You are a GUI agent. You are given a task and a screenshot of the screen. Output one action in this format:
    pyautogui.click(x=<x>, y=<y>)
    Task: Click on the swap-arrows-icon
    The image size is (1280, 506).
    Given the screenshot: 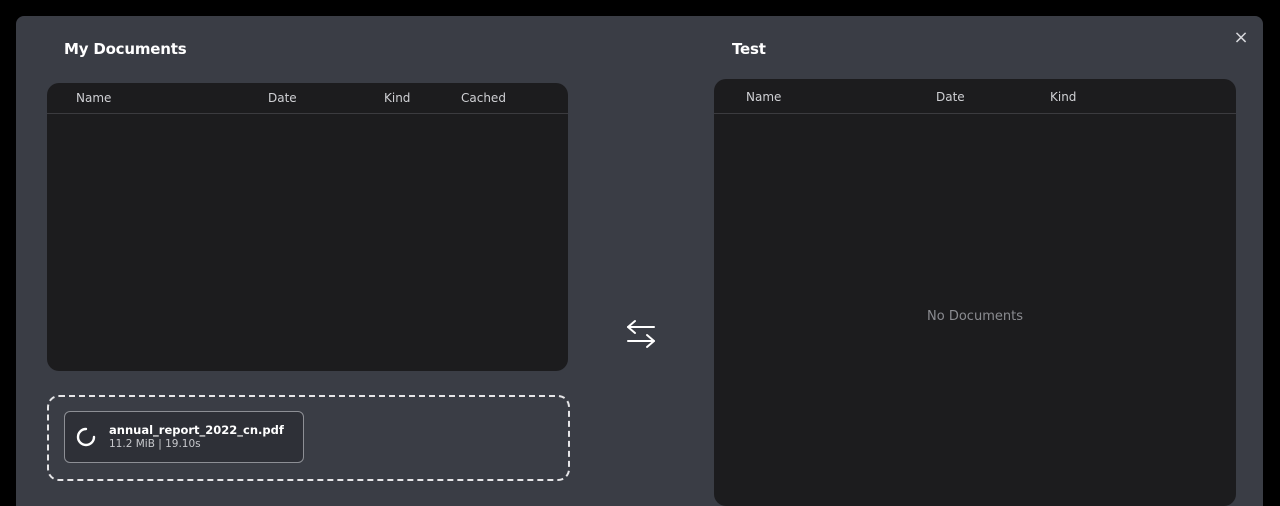 What is the action you would take?
    pyautogui.click(x=641, y=334)
    